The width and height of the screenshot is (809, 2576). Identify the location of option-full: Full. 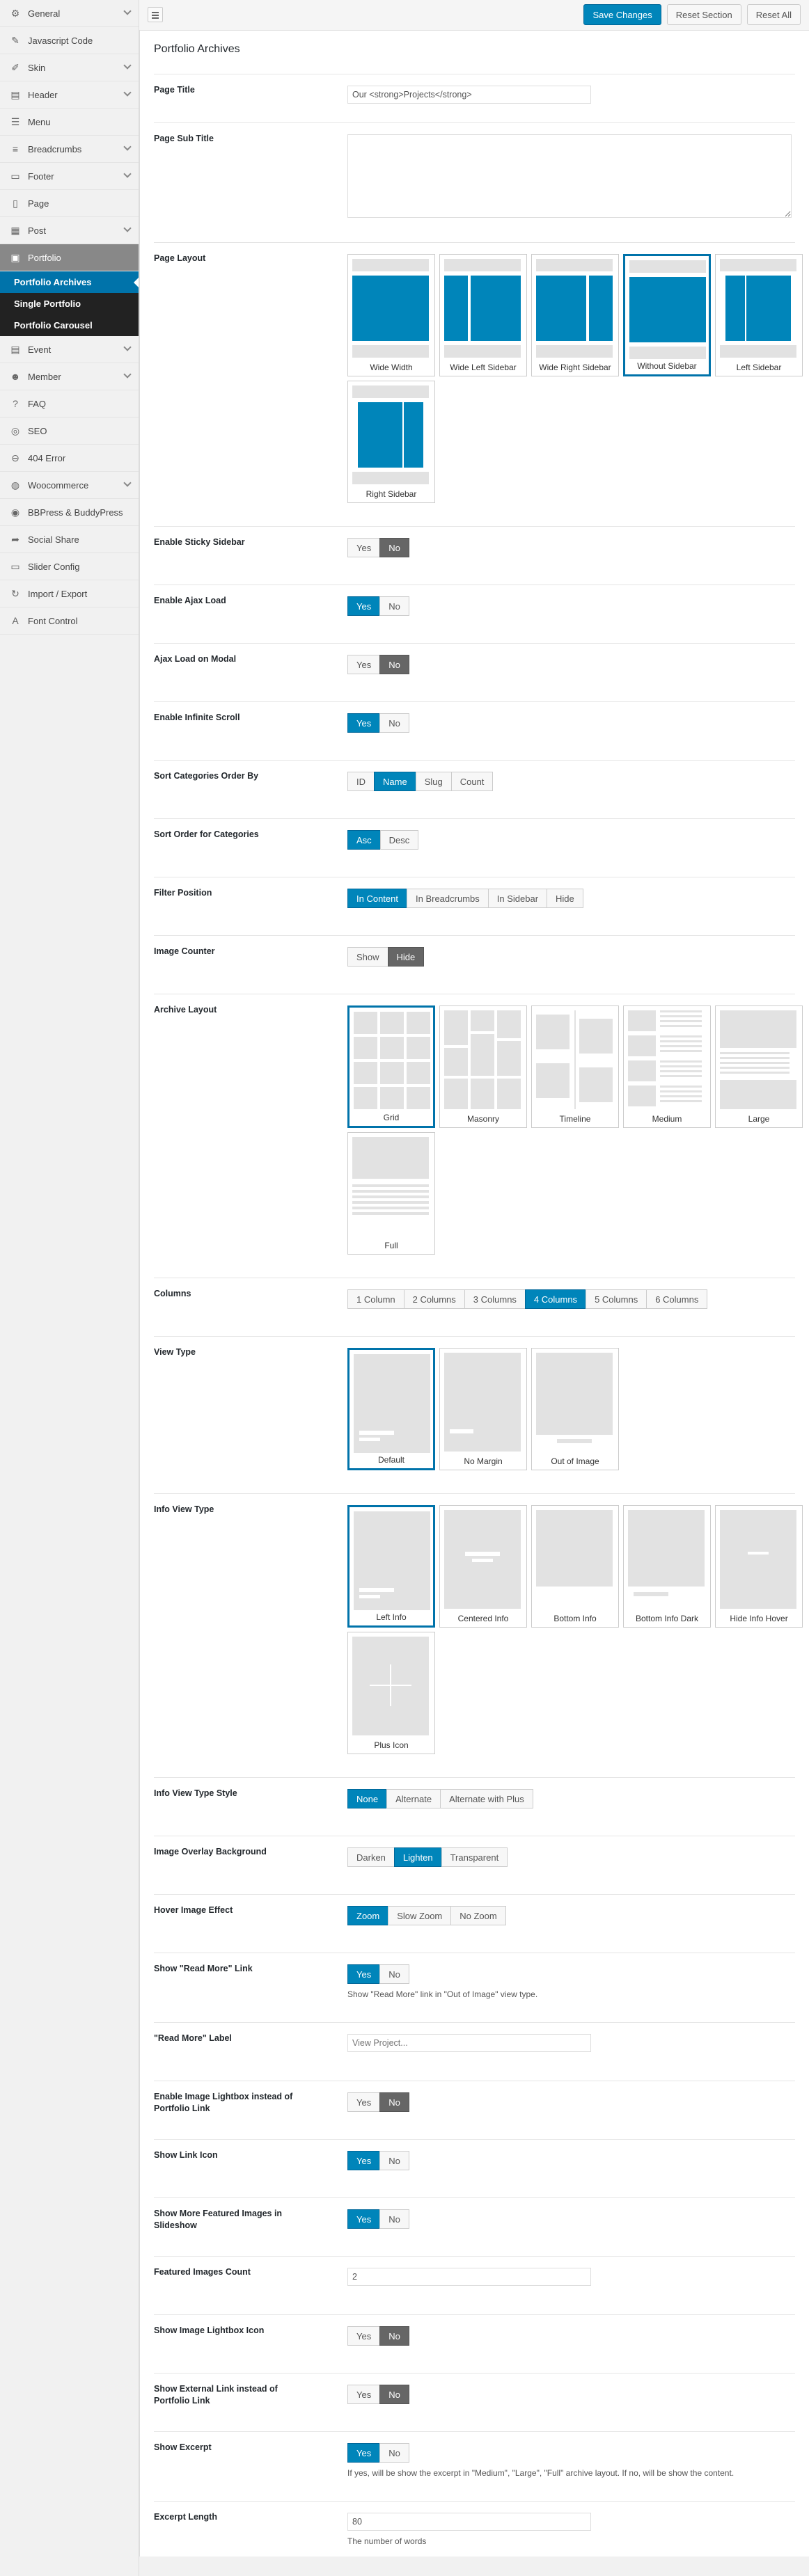
(391, 1193).